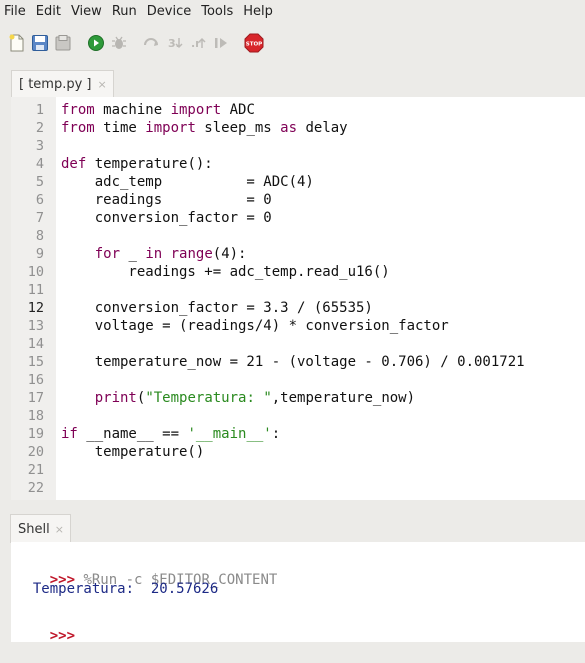  What do you see at coordinates (289, 128) in the screenshot?
I see `code-token: as` at bounding box center [289, 128].